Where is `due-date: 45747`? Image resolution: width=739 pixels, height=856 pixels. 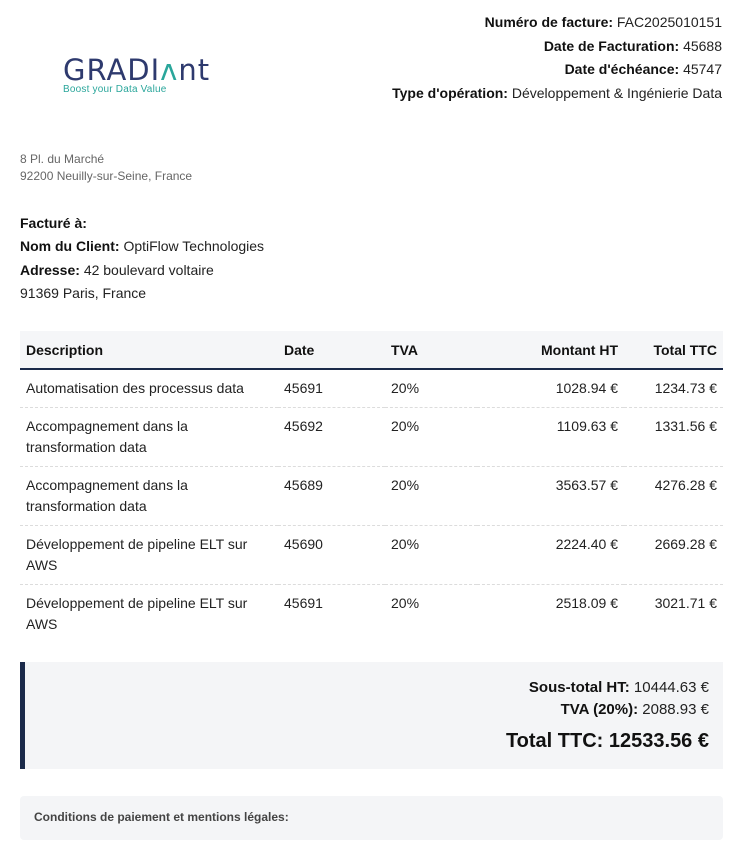
due-date: 45747 is located at coordinates (702, 69).